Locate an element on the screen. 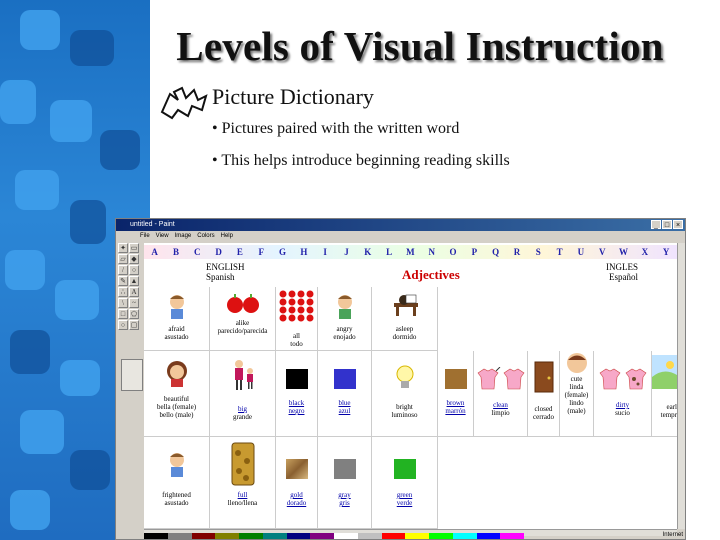 The height and width of the screenshot is (540, 720). card-black: black negro is located at coordinates (297, 394).